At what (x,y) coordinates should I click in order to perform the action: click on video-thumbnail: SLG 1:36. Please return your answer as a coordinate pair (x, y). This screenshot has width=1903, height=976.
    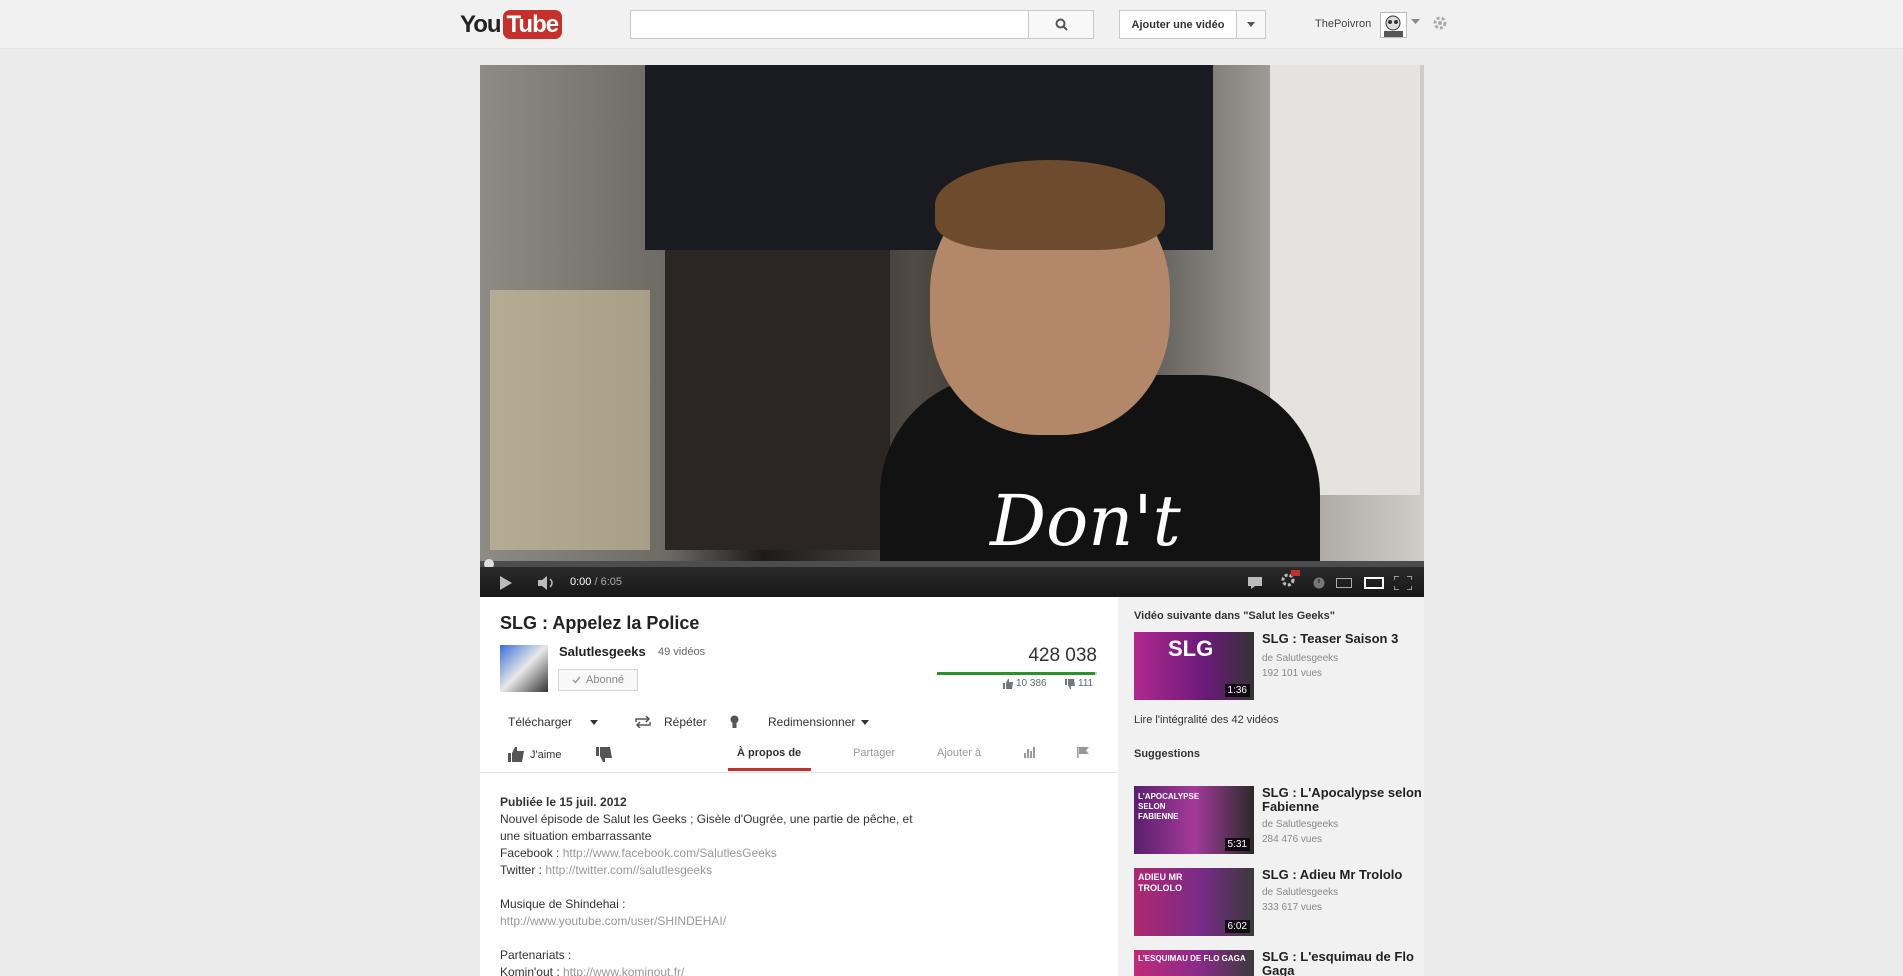
    Looking at the image, I should click on (1194, 666).